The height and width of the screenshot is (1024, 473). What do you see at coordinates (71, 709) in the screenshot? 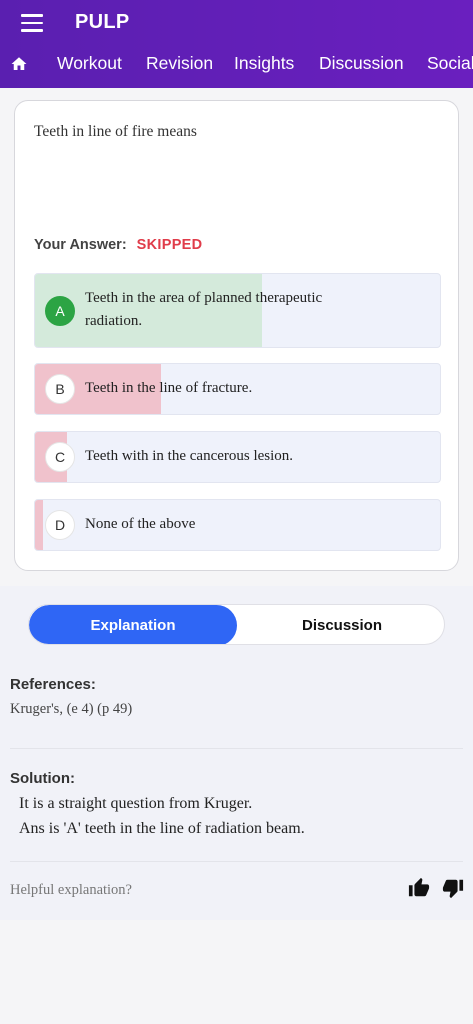
I see `references-text: Kruger's, (e 4) (p 49)` at bounding box center [71, 709].